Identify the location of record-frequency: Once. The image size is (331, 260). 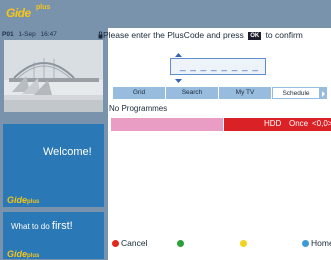
(299, 123).